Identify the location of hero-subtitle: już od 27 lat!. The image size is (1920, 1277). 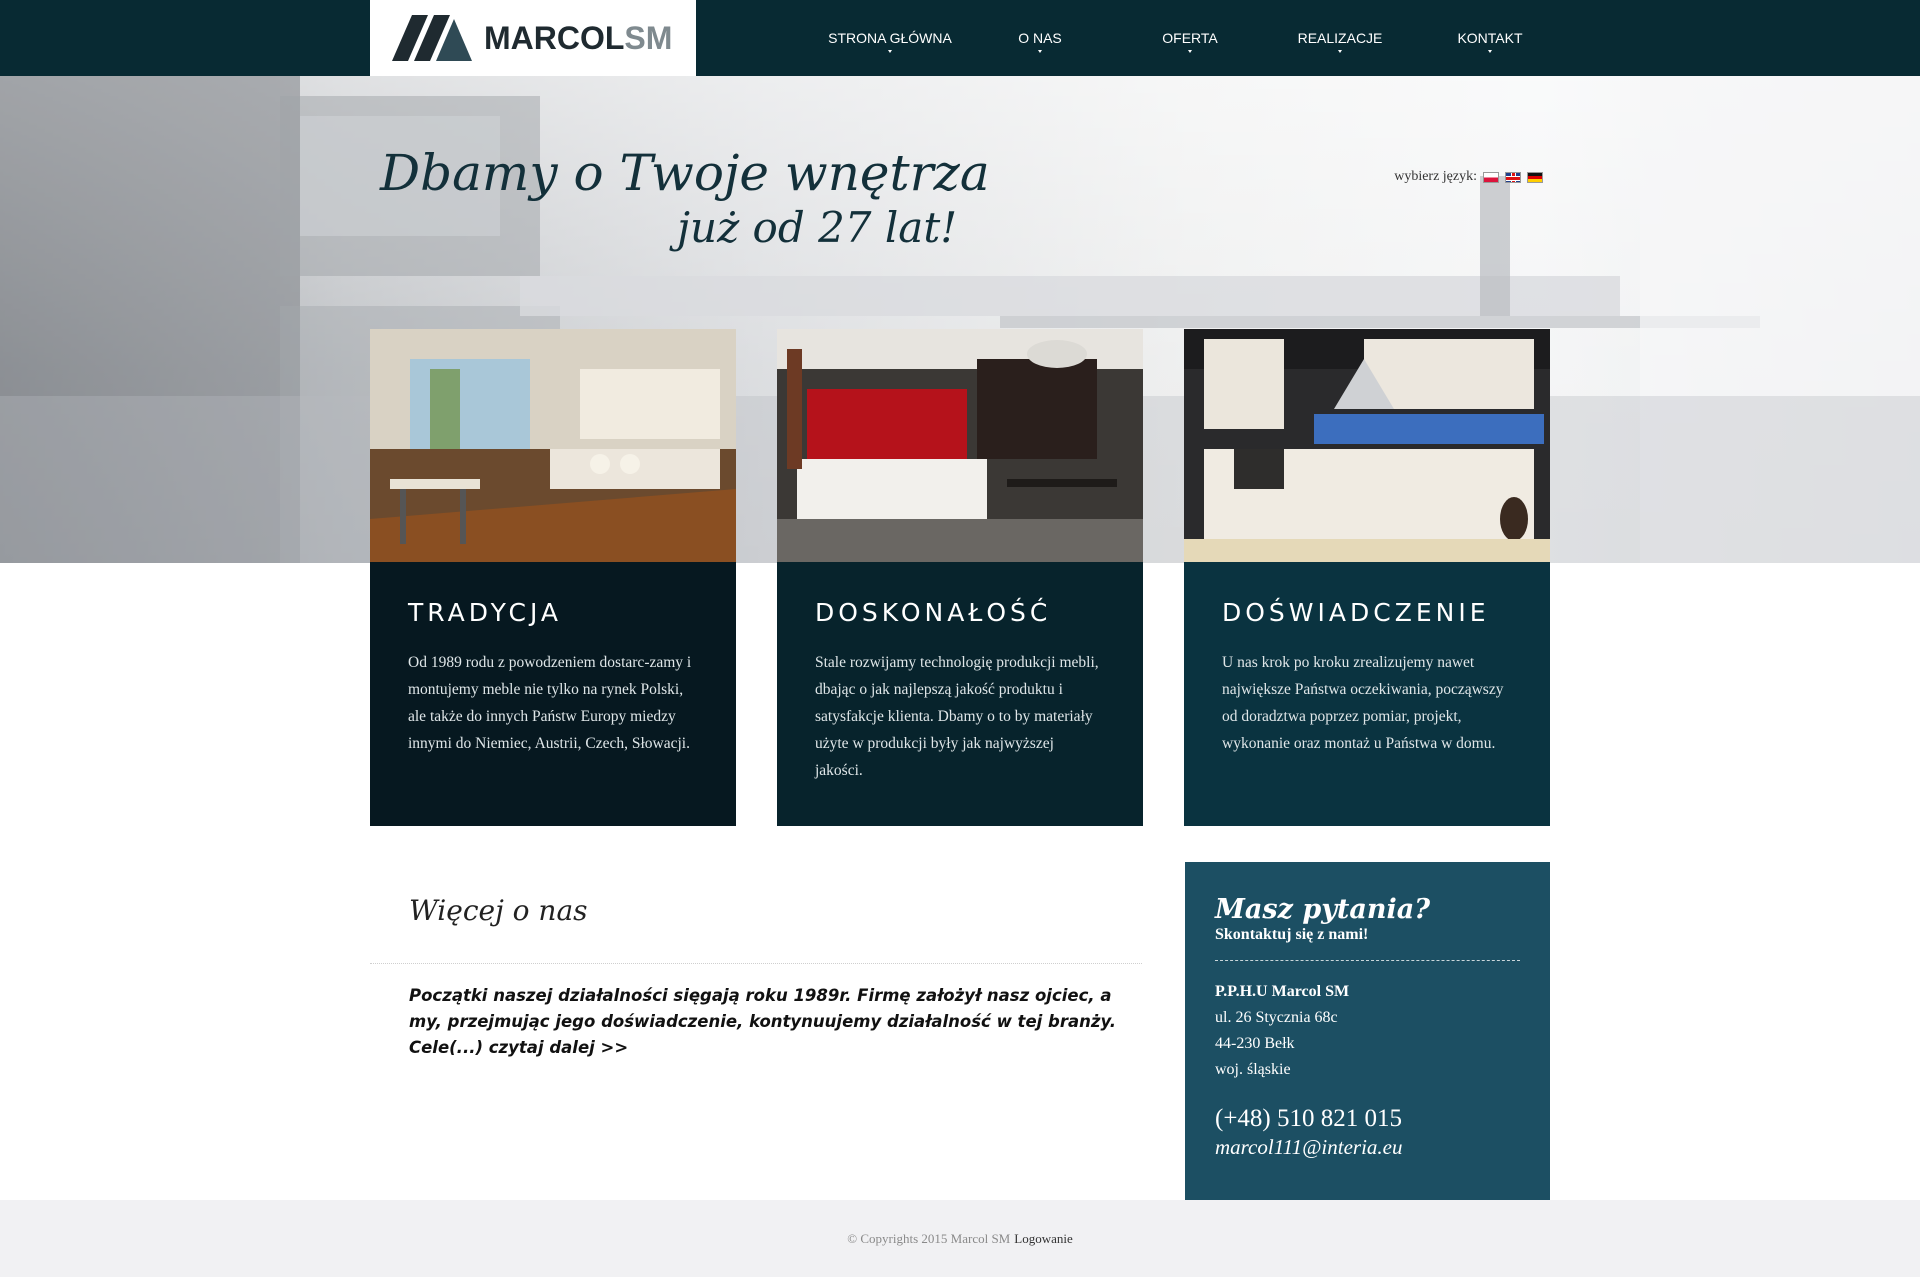
(817, 227).